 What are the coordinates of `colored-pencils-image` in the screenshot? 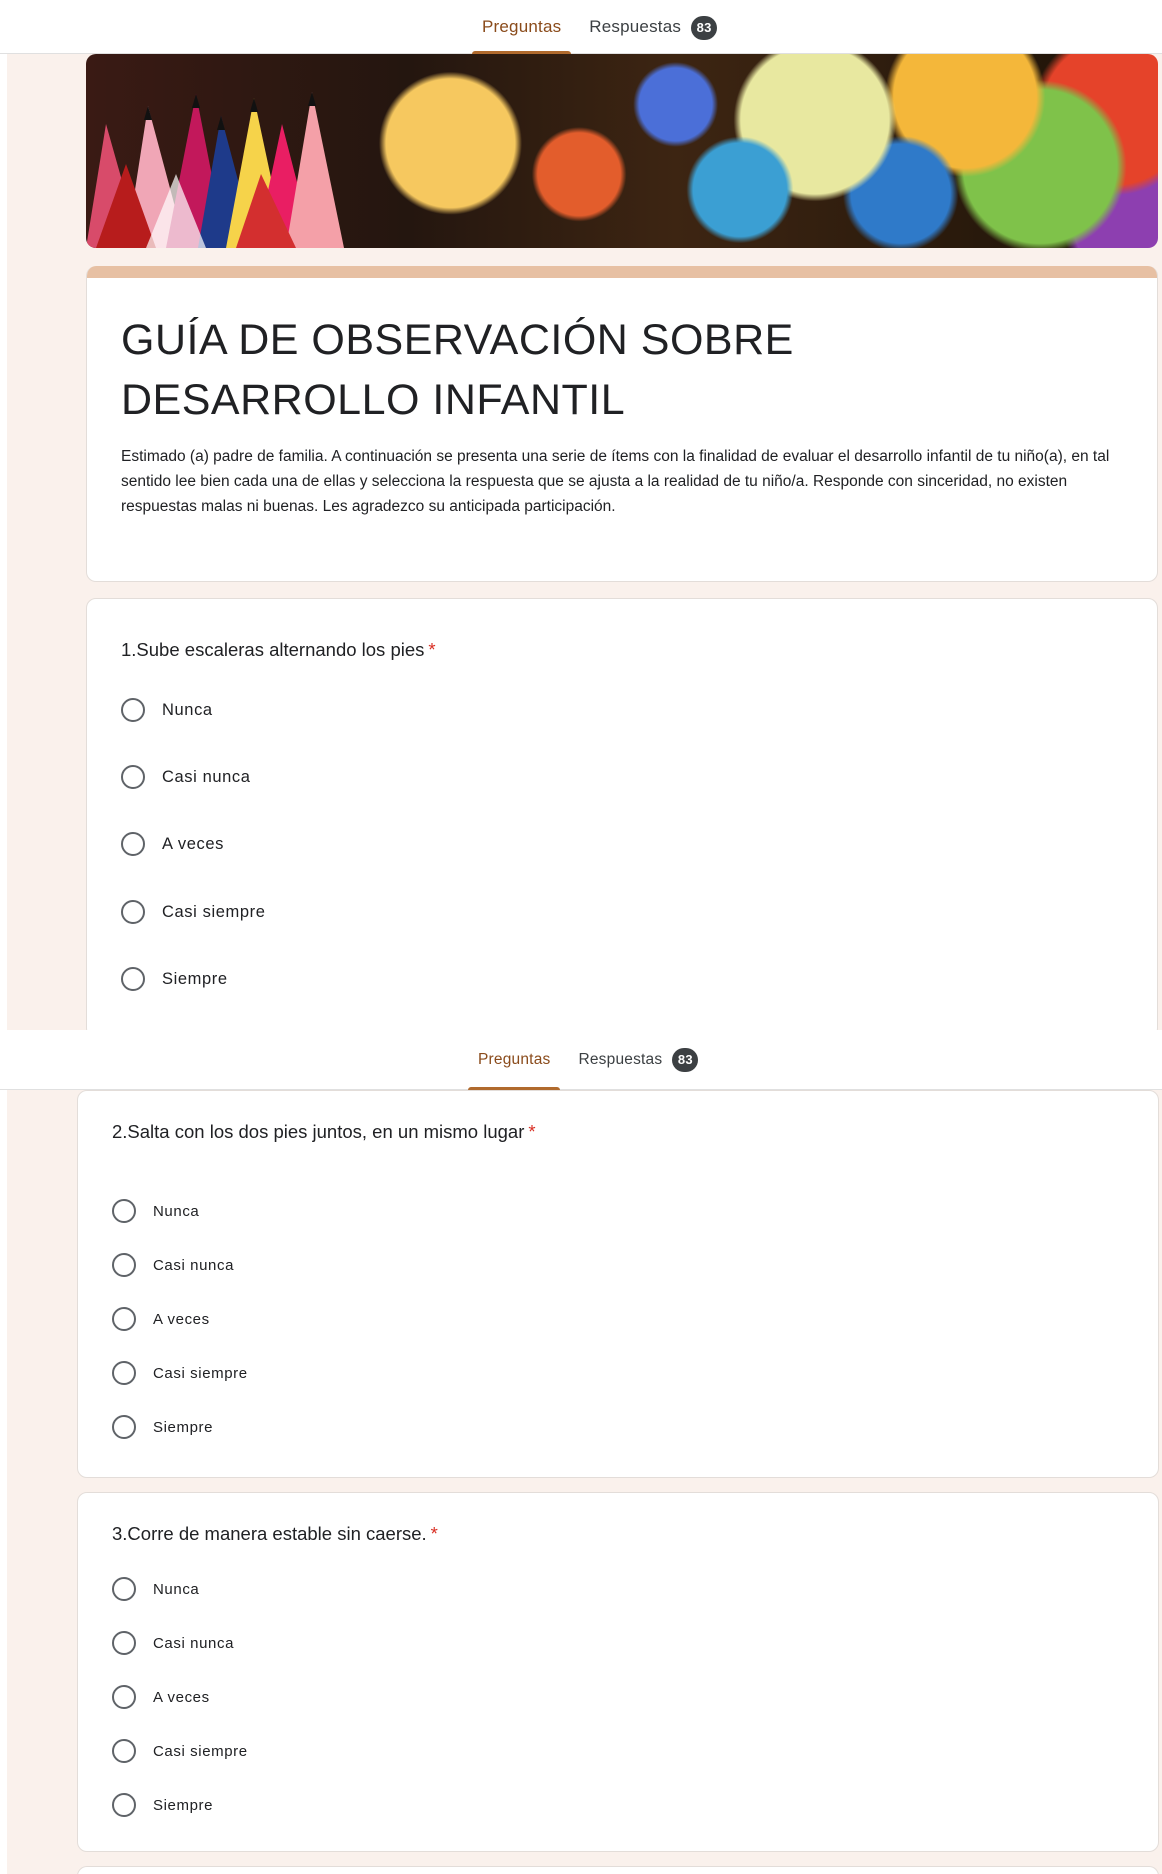 It's located at (215, 170).